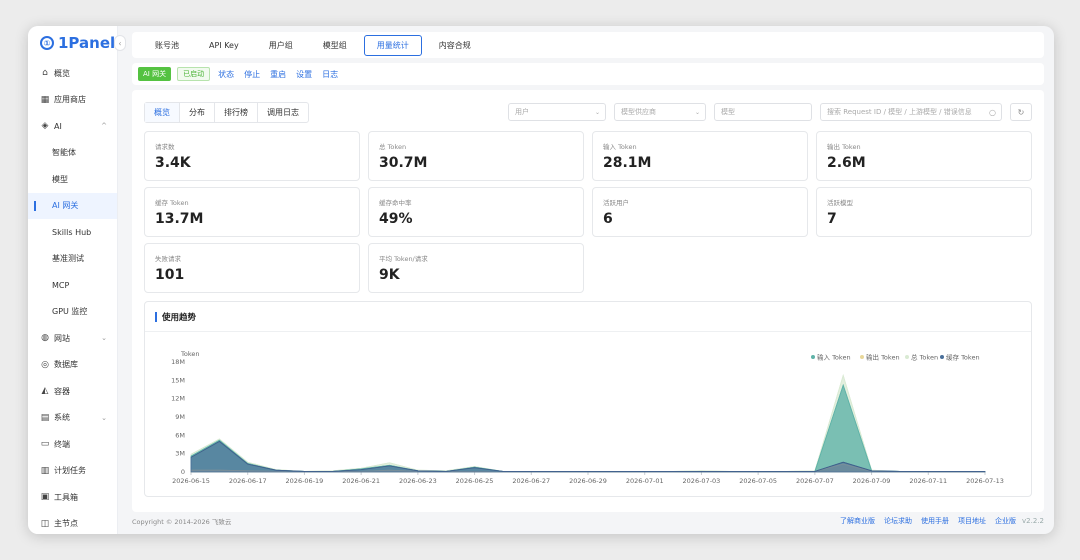 This screenshot has height=560, width=1080. Describe the element at coordinates (45, 338) in the screenshot. I see `globe-icon: ◍` at that location.